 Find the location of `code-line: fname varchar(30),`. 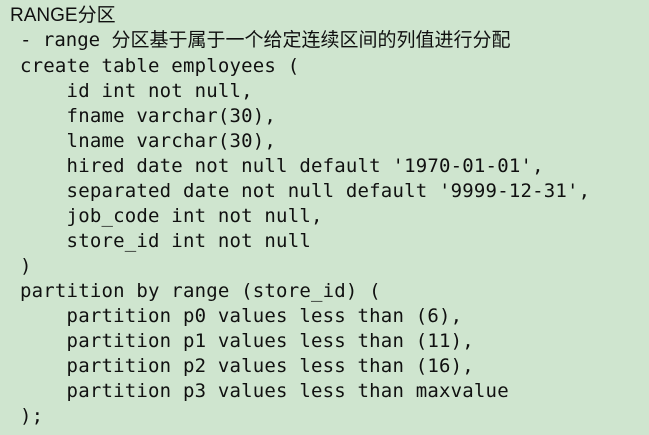

code-line: fname varchar(30), is located at coordinates (148, 116).